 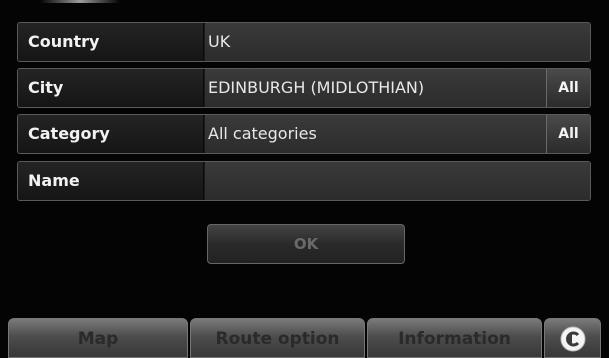 I want to click on category-all-button: All, so click(x=568, y=134).